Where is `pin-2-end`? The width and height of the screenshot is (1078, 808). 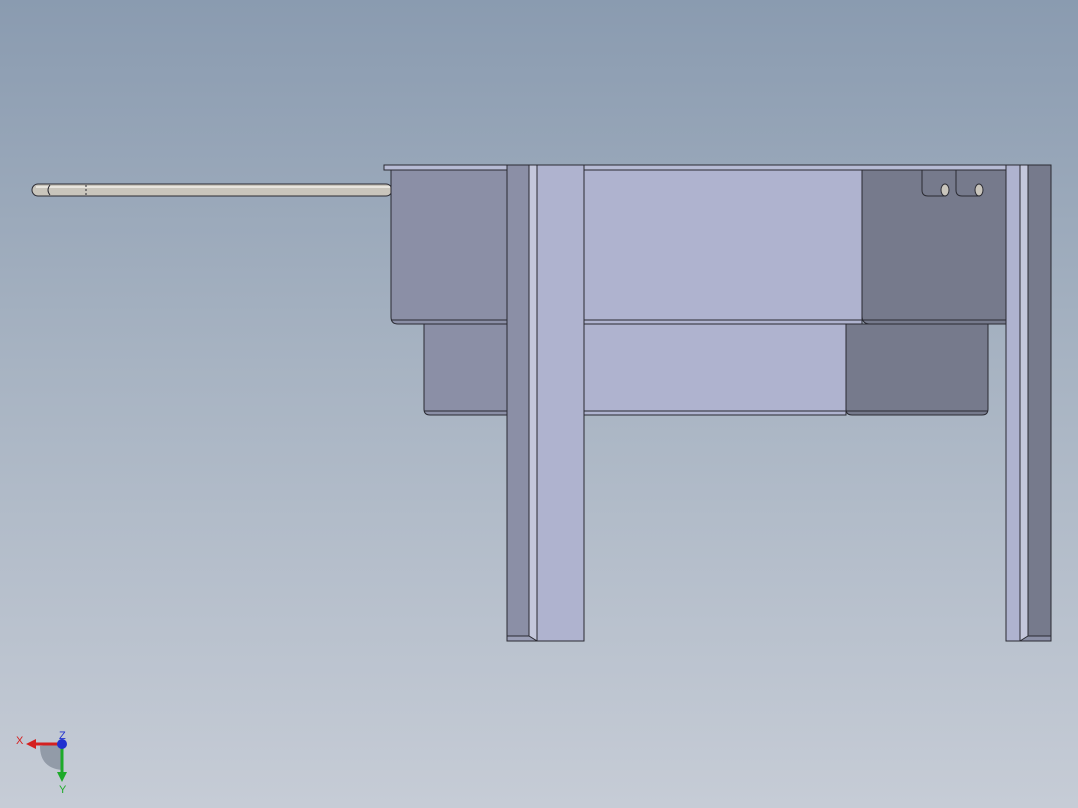 pin-2-end is located at coordinates (979, 190).